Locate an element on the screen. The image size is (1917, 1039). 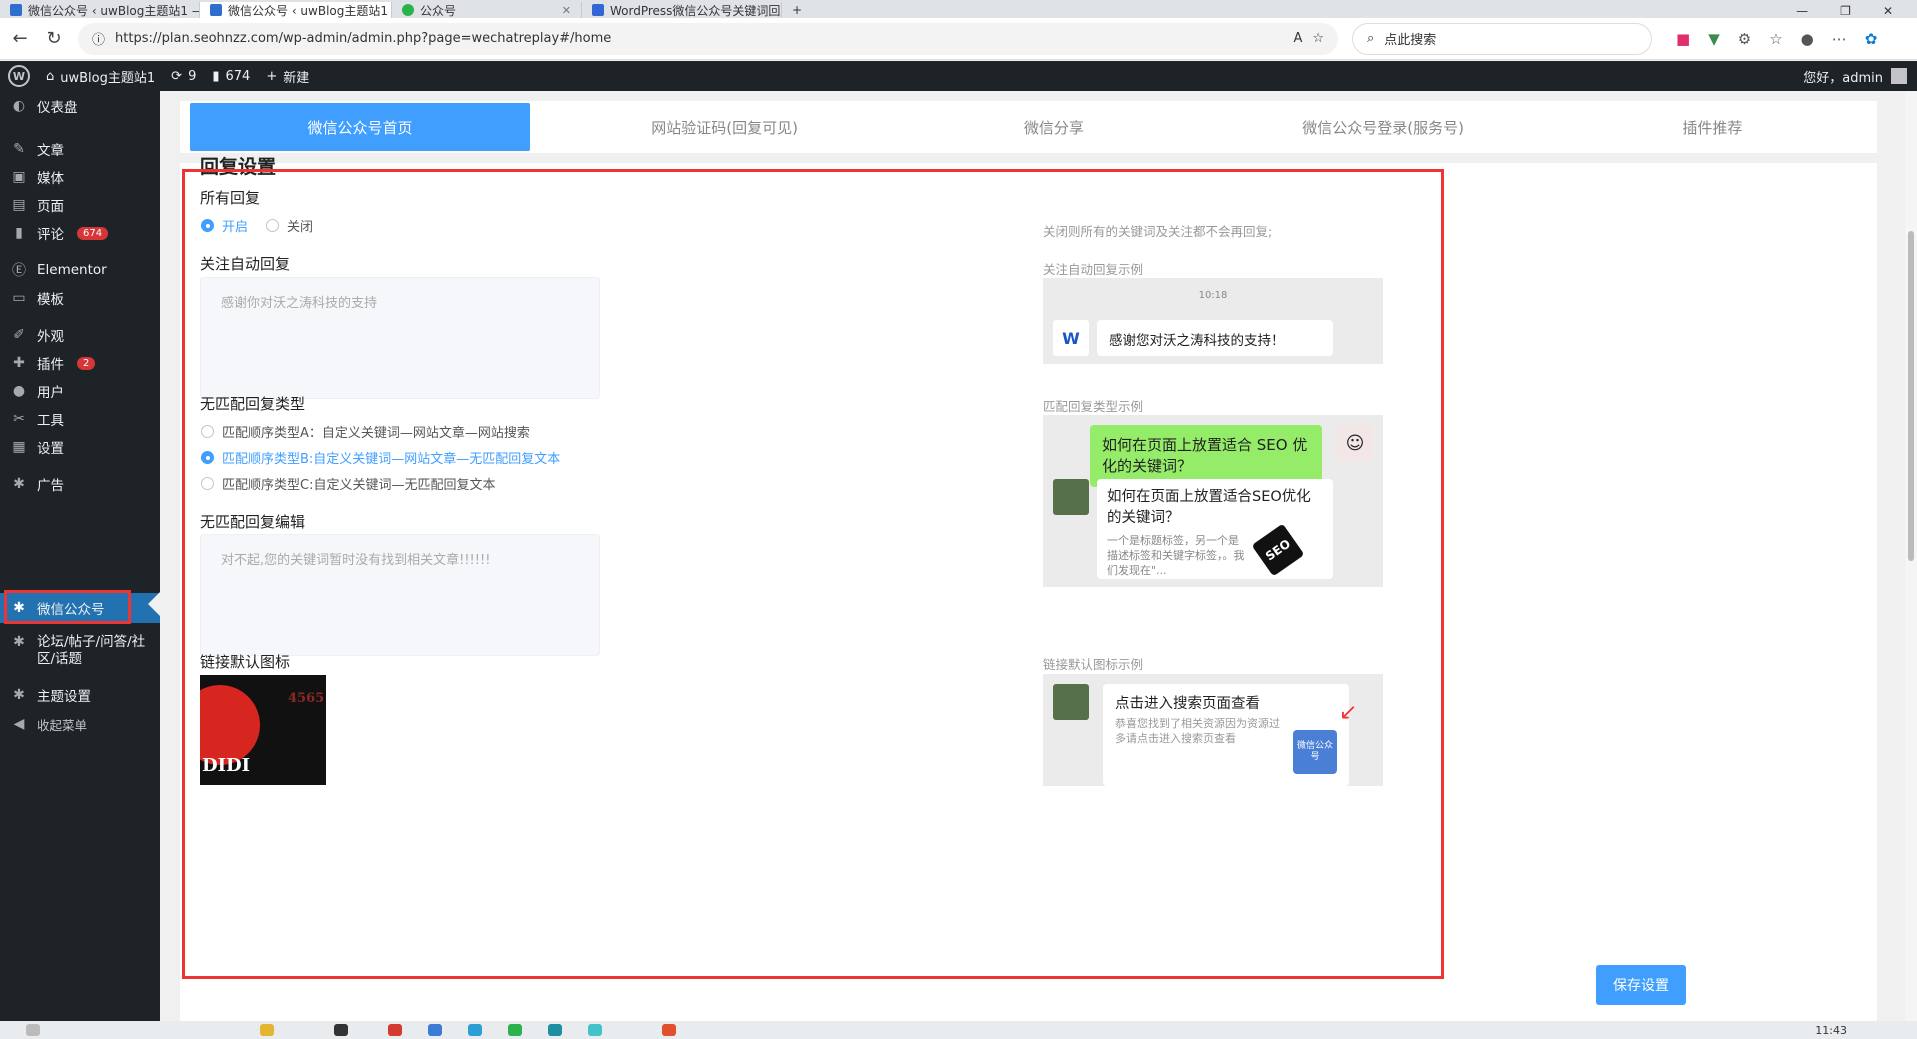
new-tab-button: + is located at coordinates (797, 10).